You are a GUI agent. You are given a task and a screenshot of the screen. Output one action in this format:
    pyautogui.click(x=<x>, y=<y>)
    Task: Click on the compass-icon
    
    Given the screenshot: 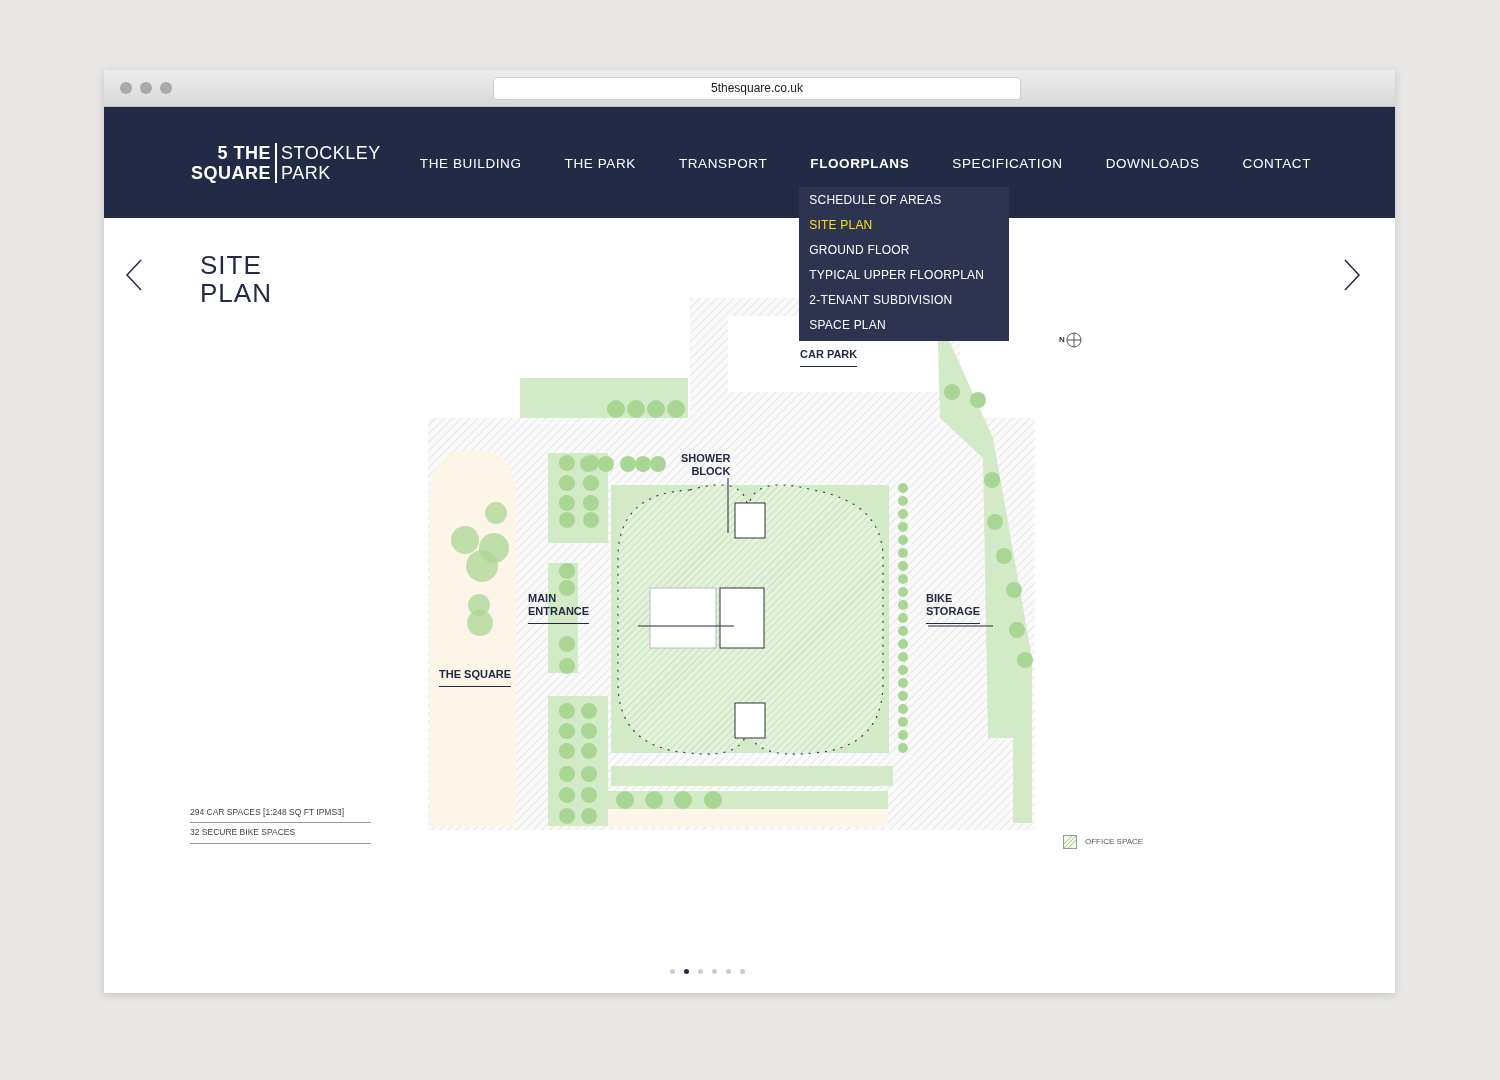 What is the action you would take?
    pyautogui.click(x=1073, y=340)
    